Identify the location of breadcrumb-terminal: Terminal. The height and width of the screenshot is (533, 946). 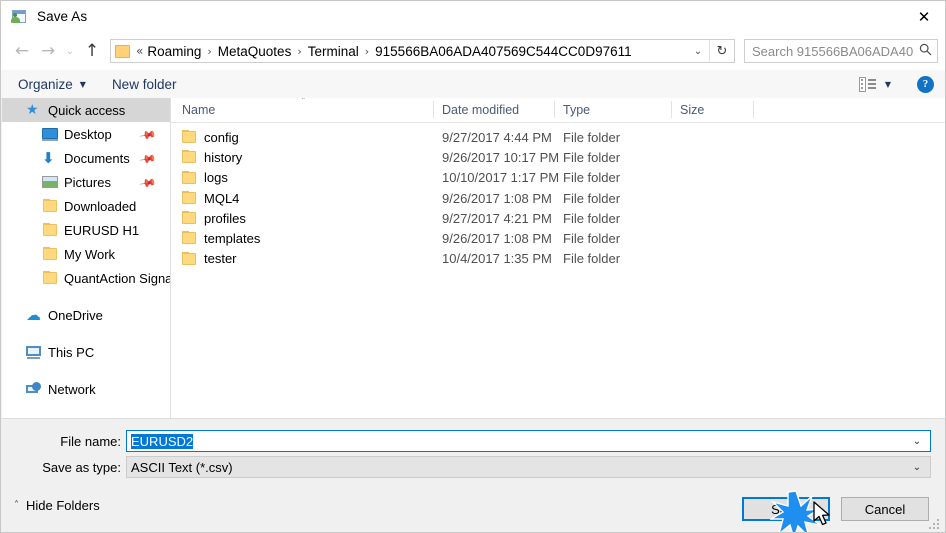
(333, 51).